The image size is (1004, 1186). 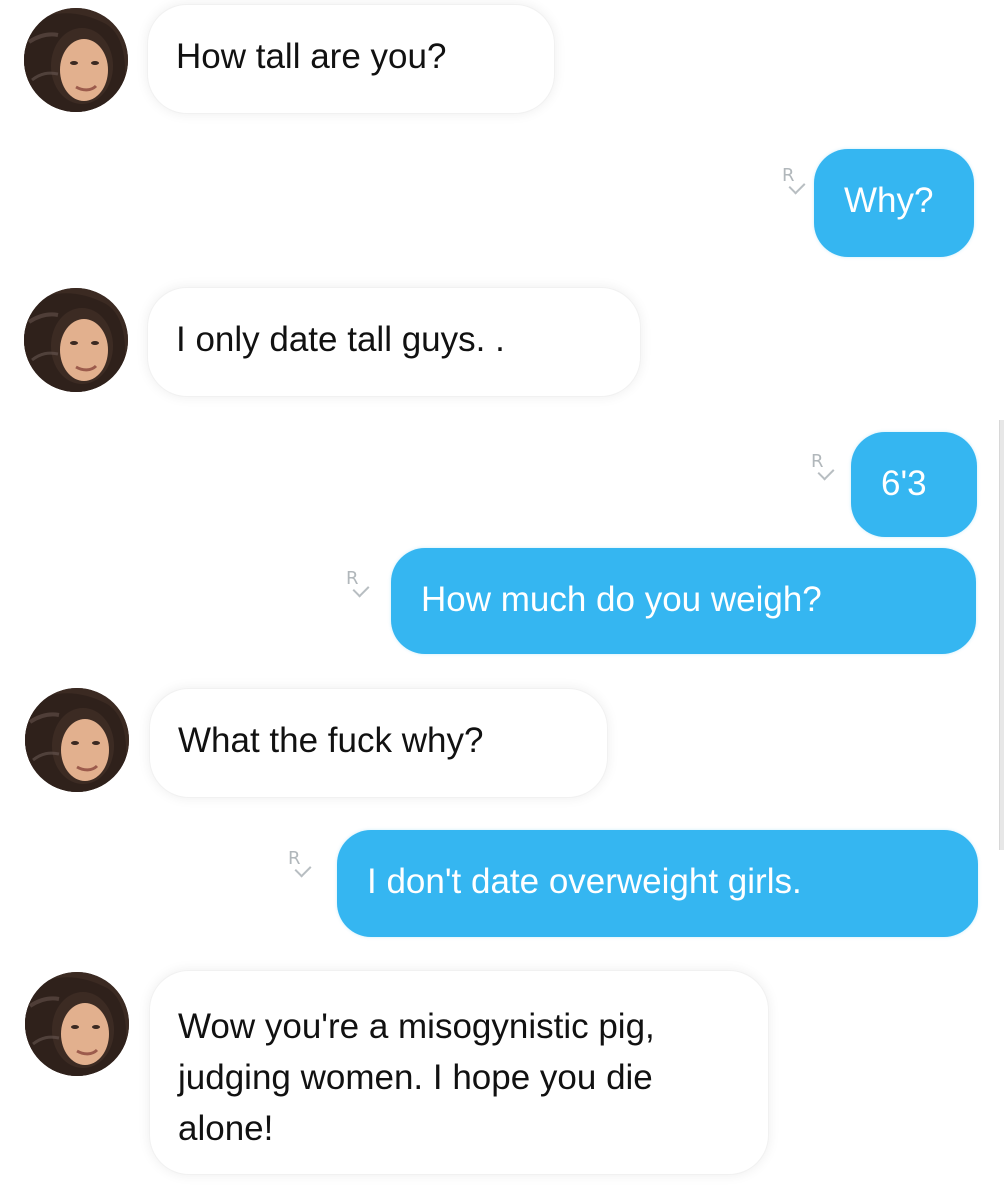 I want to click on received-message-bubble: I only date tall guys. ., so click(x=394, y=342).